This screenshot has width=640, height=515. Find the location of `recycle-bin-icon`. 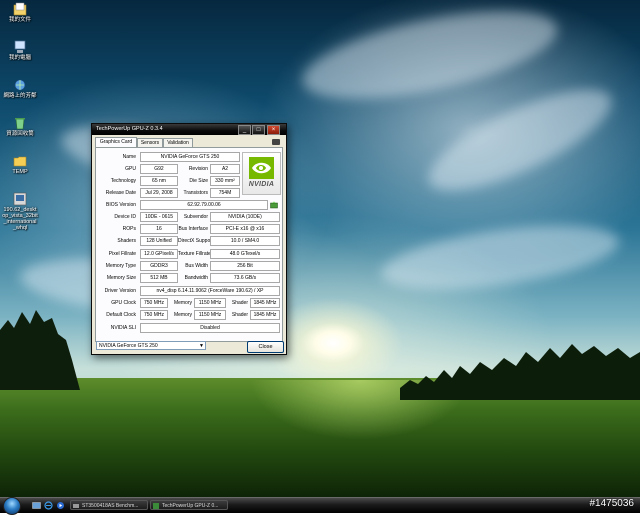

recycle-bin-icon is located at coordinates (20, 123).